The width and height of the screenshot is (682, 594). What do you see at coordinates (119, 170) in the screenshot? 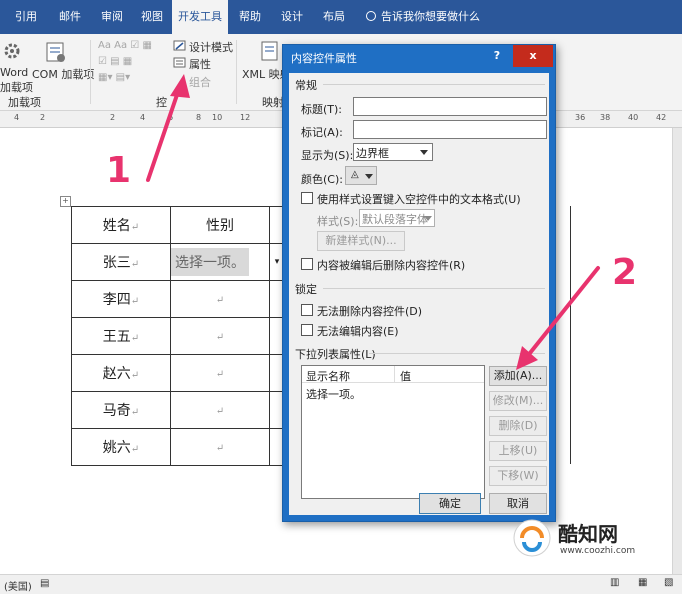
I see `annotation-number-1: 1` at bounding box center [119, 170].